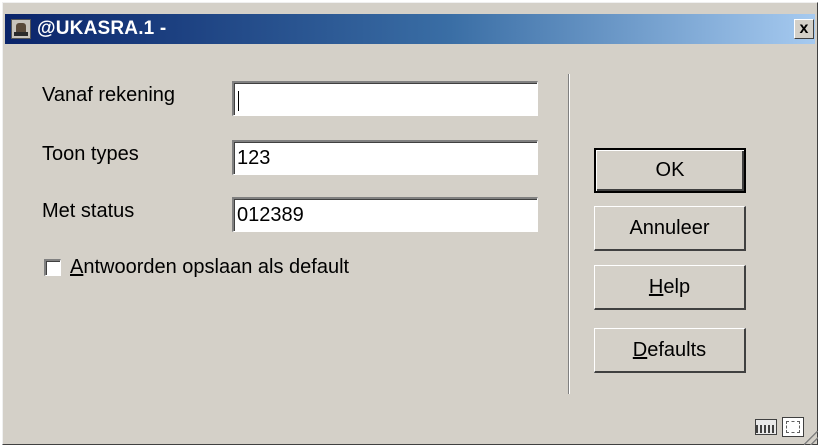 The width and height of the screenshot is (820, 447). What do you see at coordinates (52, 267) in the screenshot?
I see `save-defaults-checkbox` at bounding box center [52, 267].